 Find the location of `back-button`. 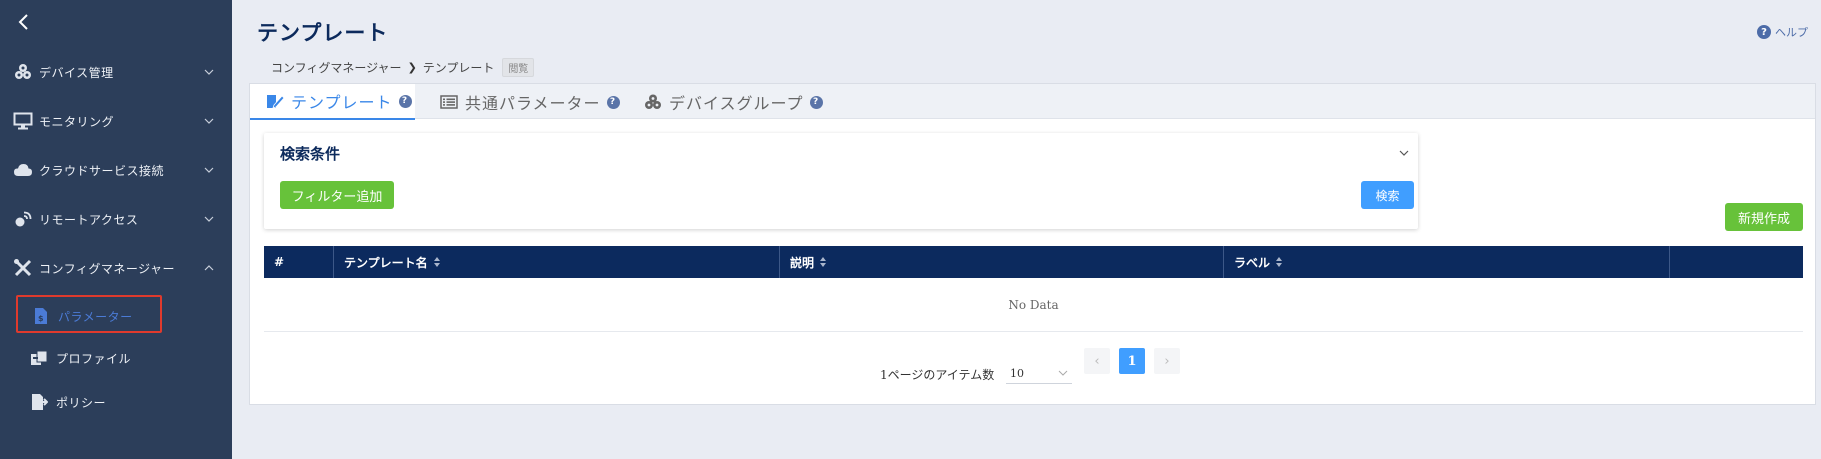

back-button is located at coordinates (24, 22).